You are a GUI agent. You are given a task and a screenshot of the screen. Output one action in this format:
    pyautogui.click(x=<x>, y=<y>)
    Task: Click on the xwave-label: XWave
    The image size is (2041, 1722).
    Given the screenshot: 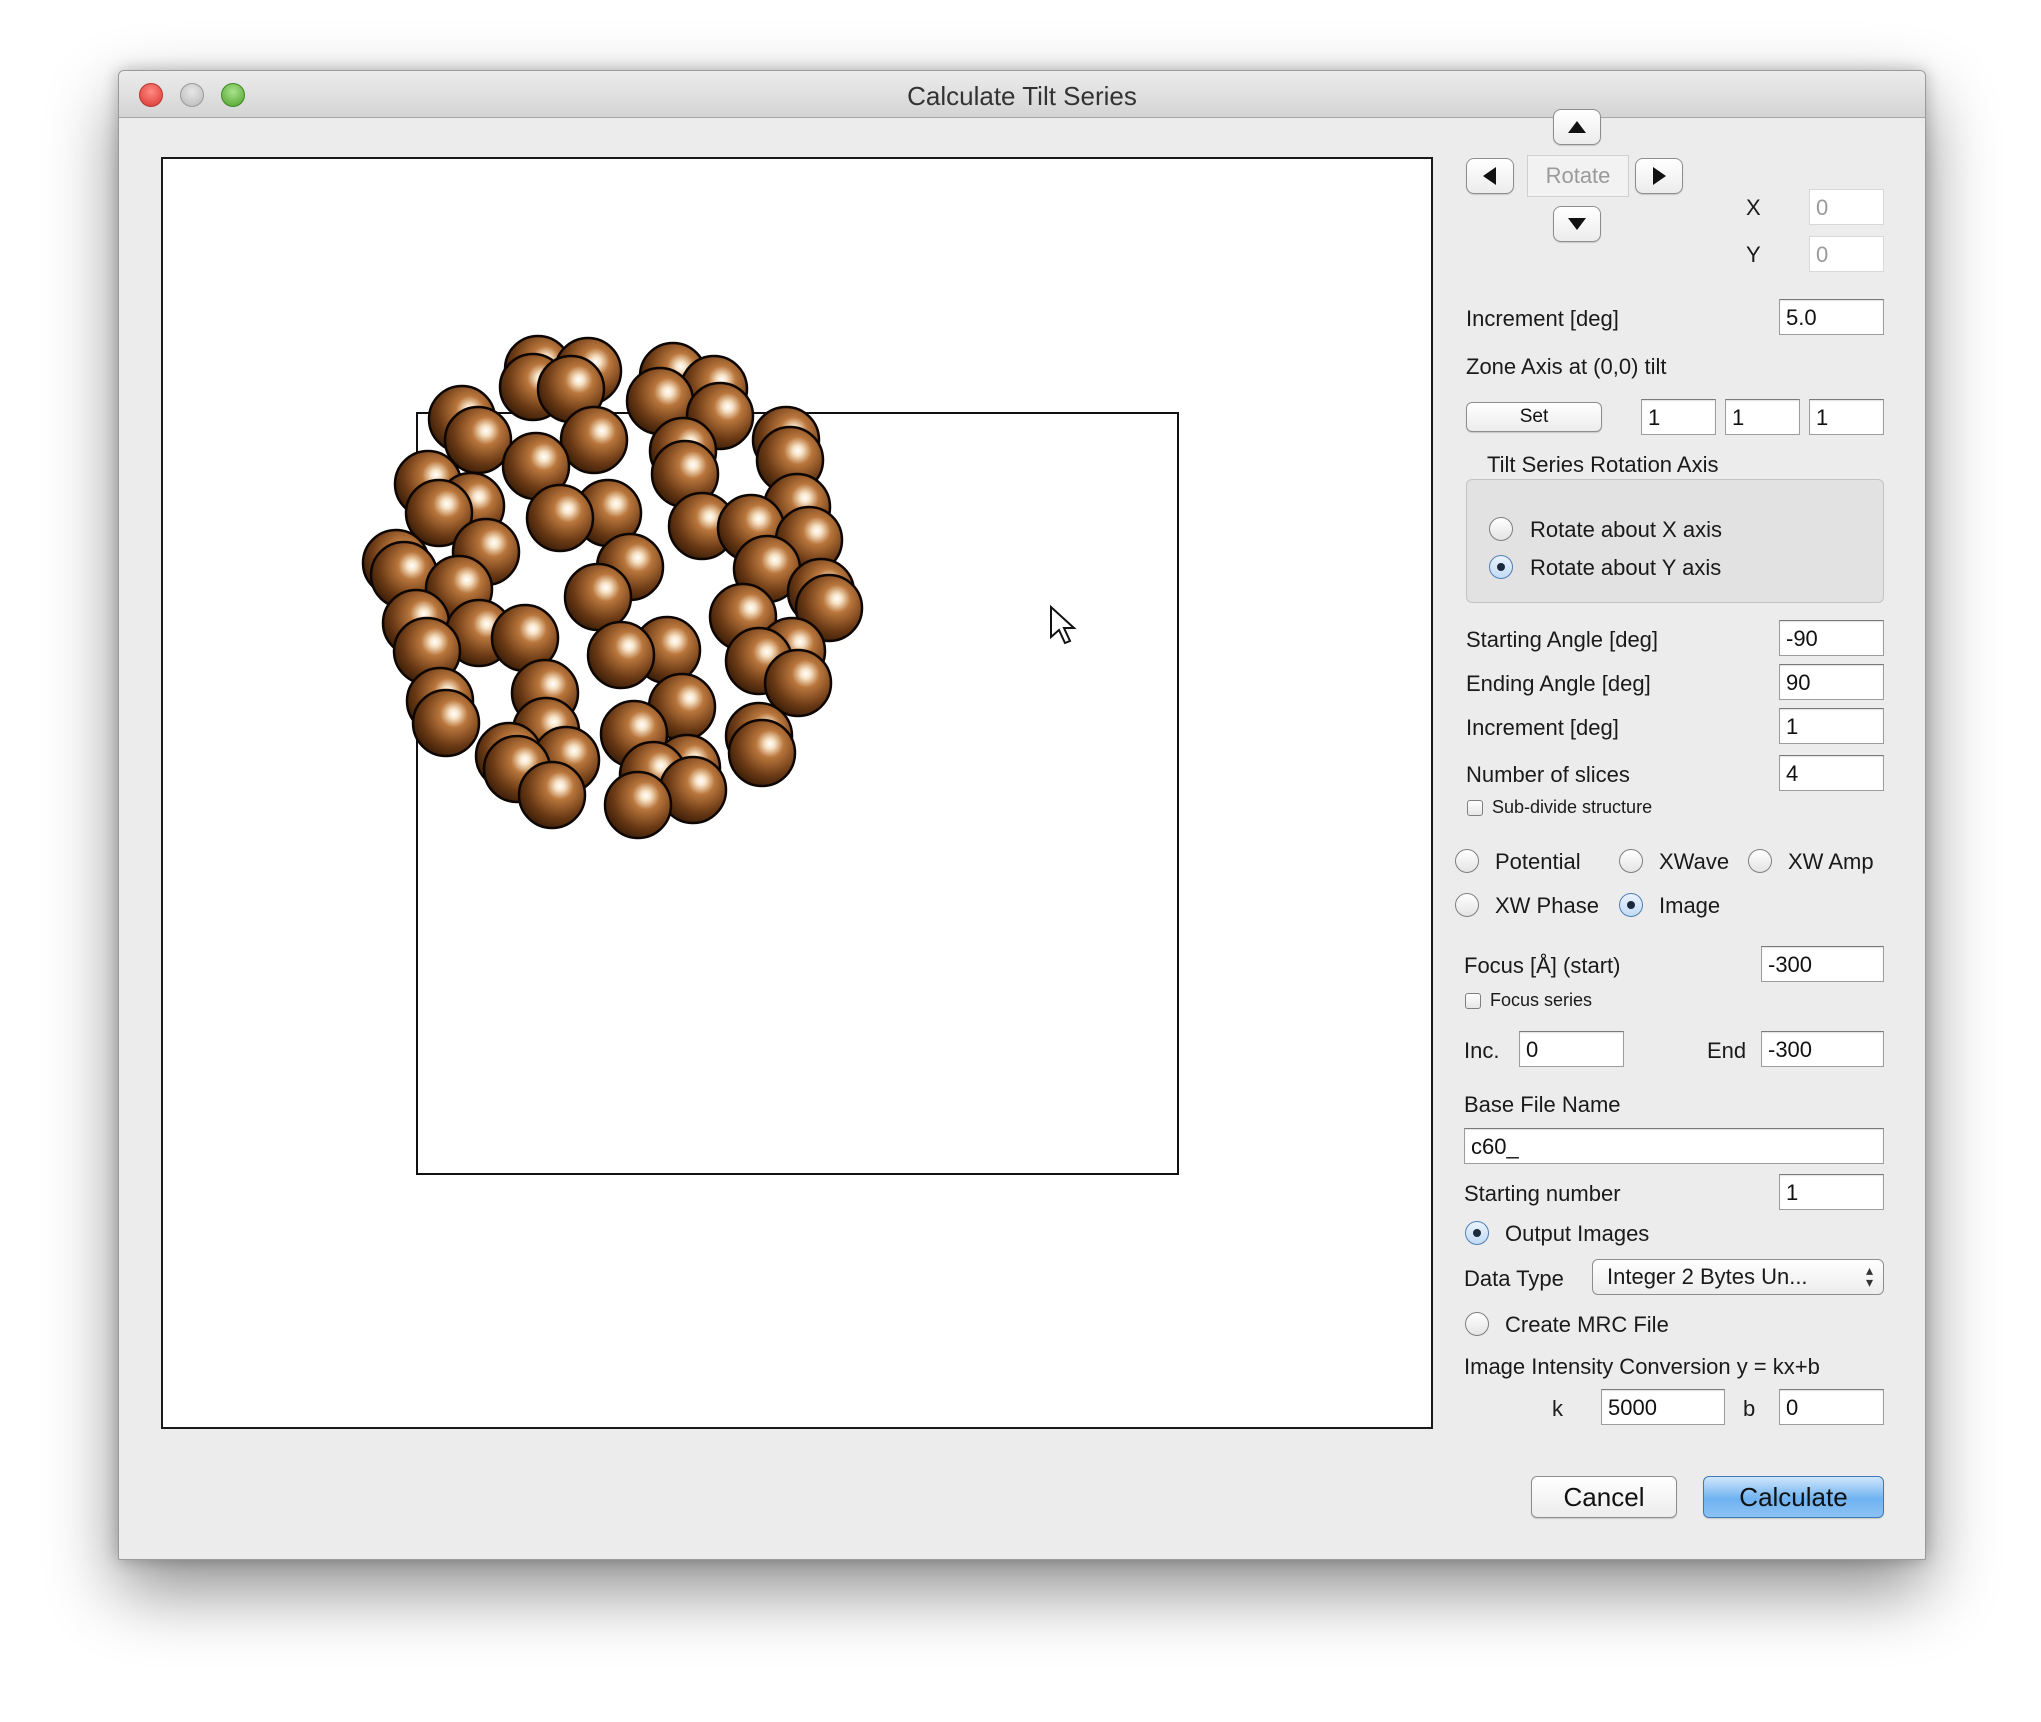 What is the action you would take?
    pyautogui.click(x=1694, y=862)
    